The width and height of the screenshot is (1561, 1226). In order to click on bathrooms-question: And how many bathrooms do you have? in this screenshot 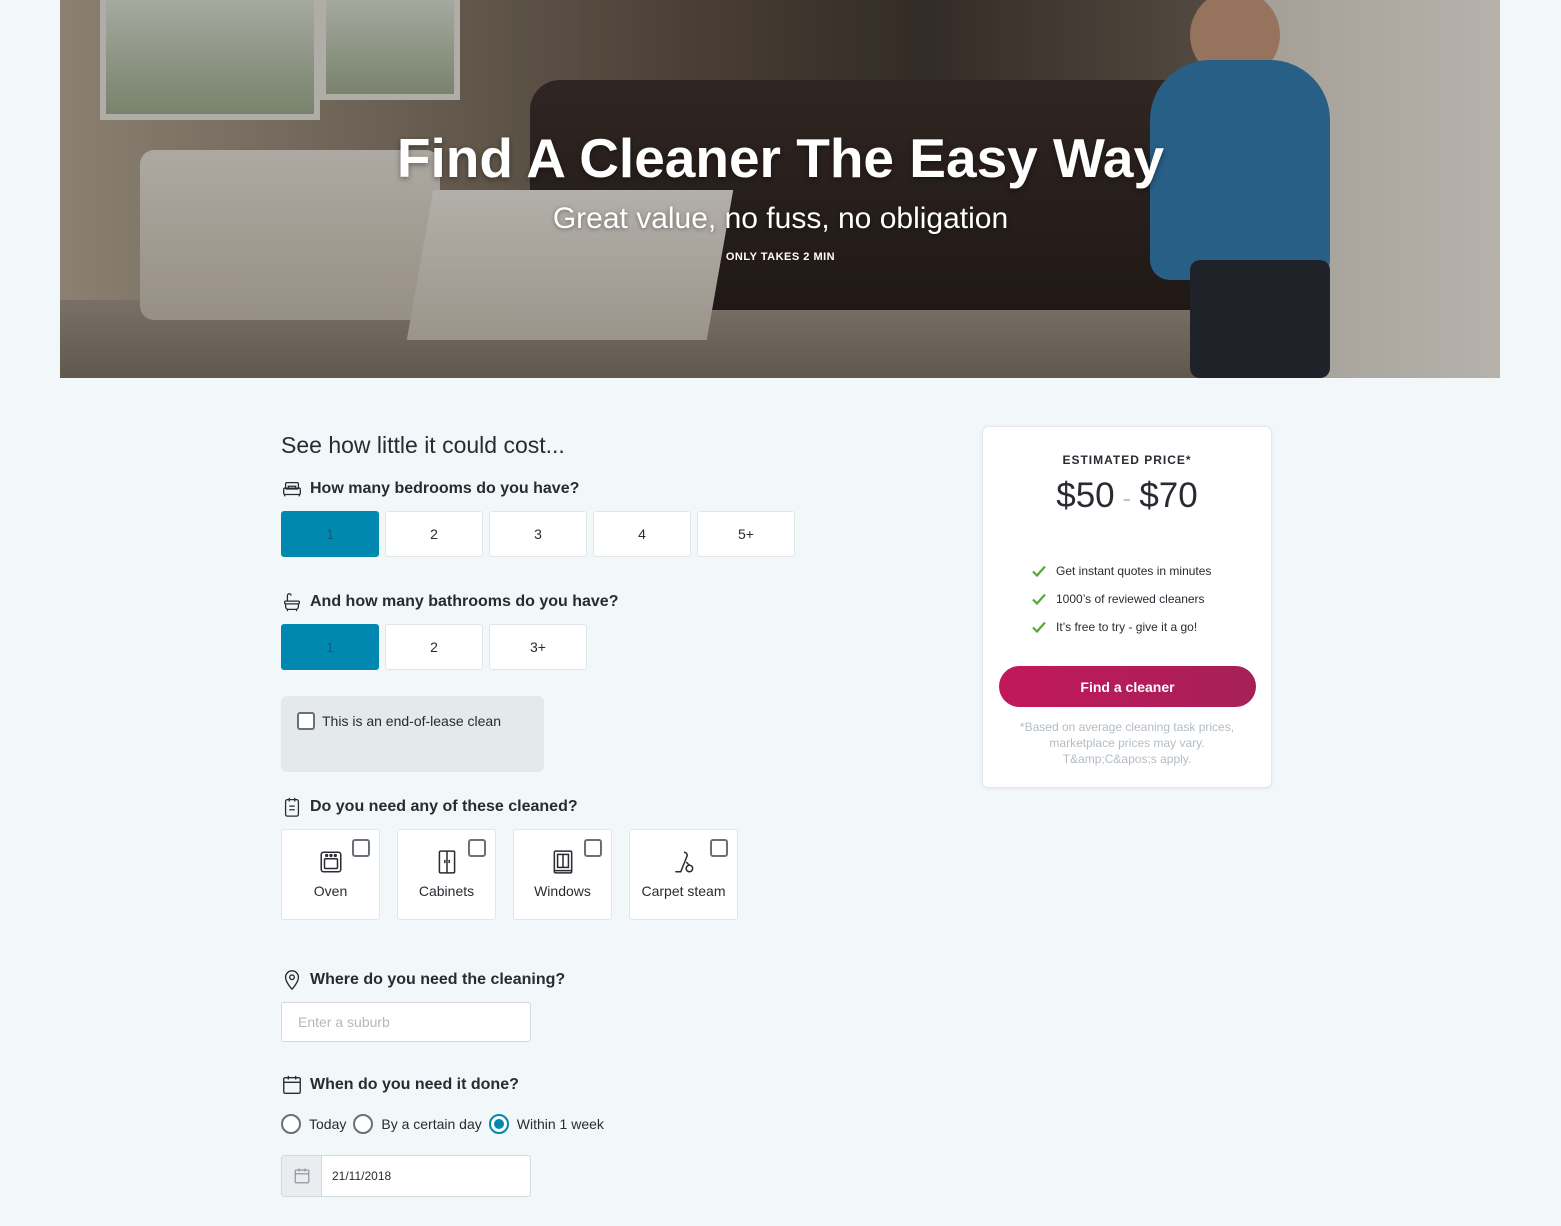, I will do `click(449, 602)`.